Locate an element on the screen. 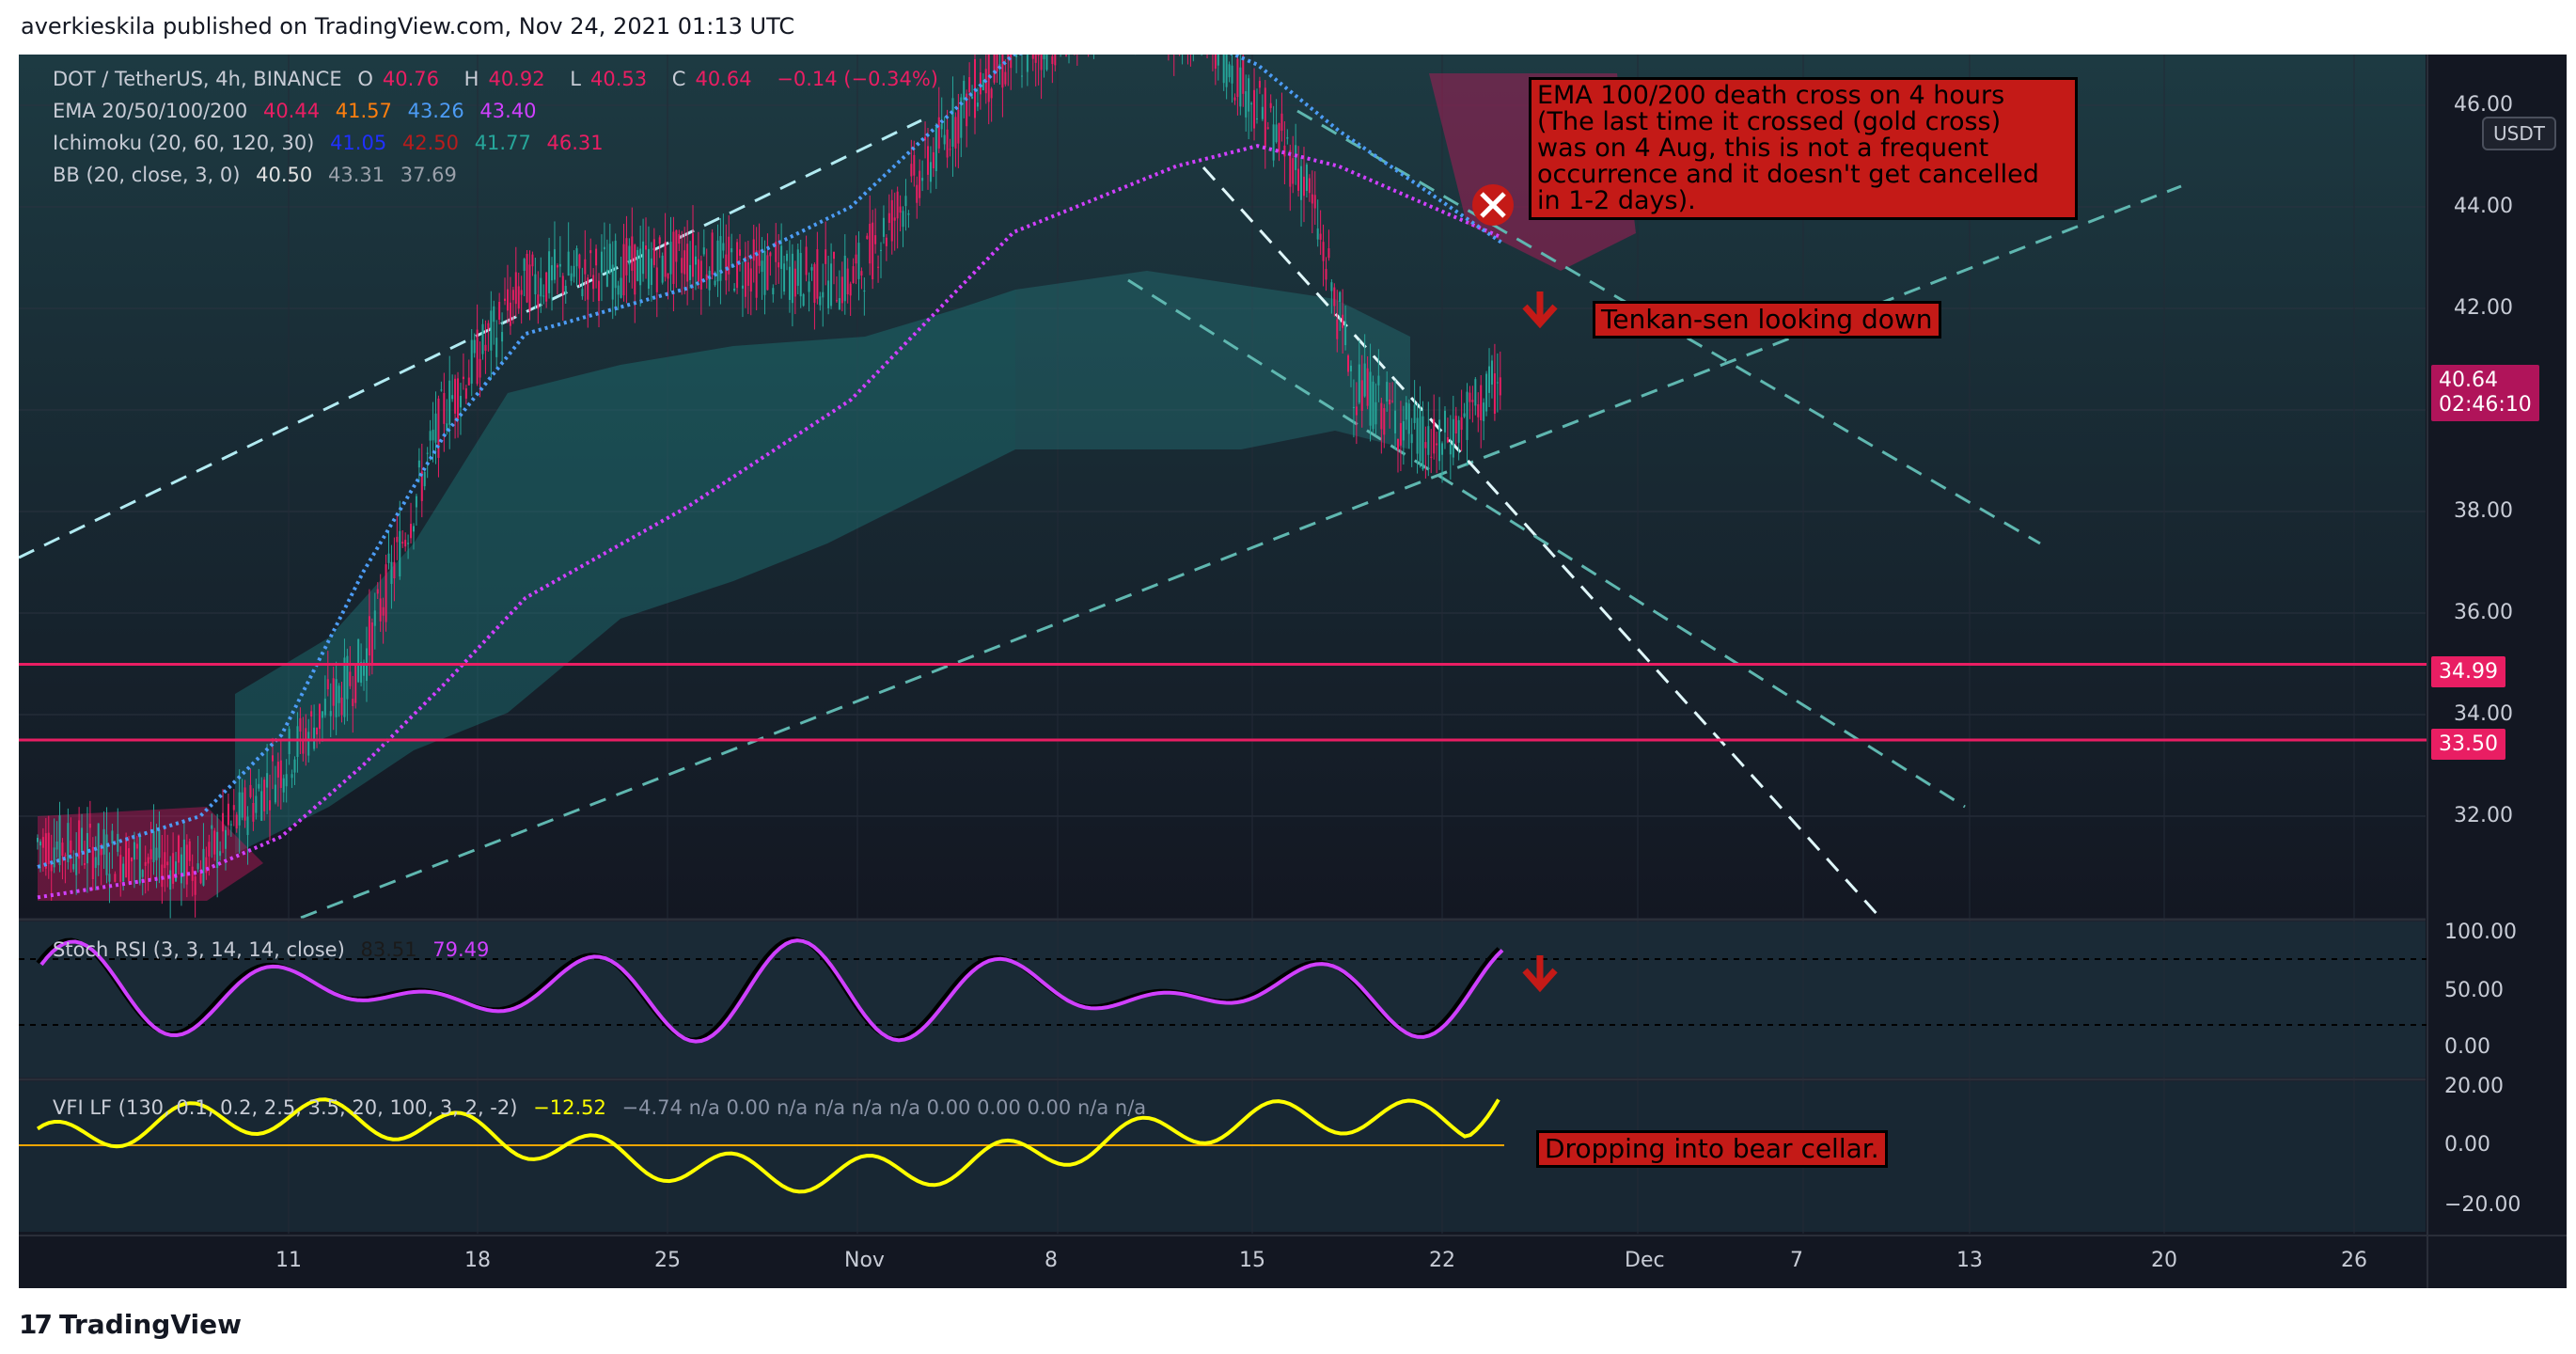  tradingview-logo: 17 TradingView is located at coordinates (131, 1324).